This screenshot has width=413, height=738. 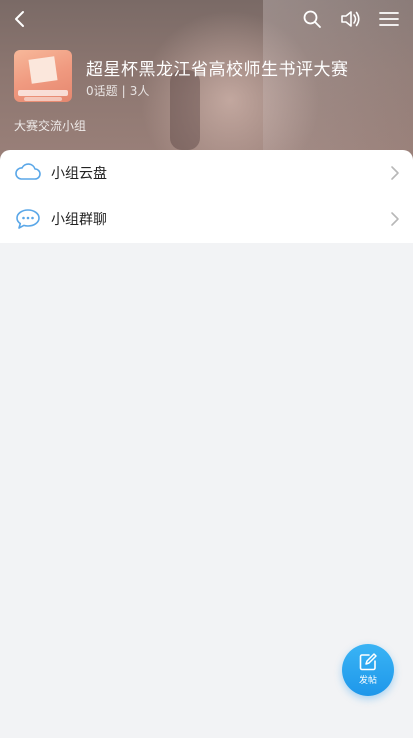 I want to click on new-post-label: 发帖, so click(x=367, y=681).